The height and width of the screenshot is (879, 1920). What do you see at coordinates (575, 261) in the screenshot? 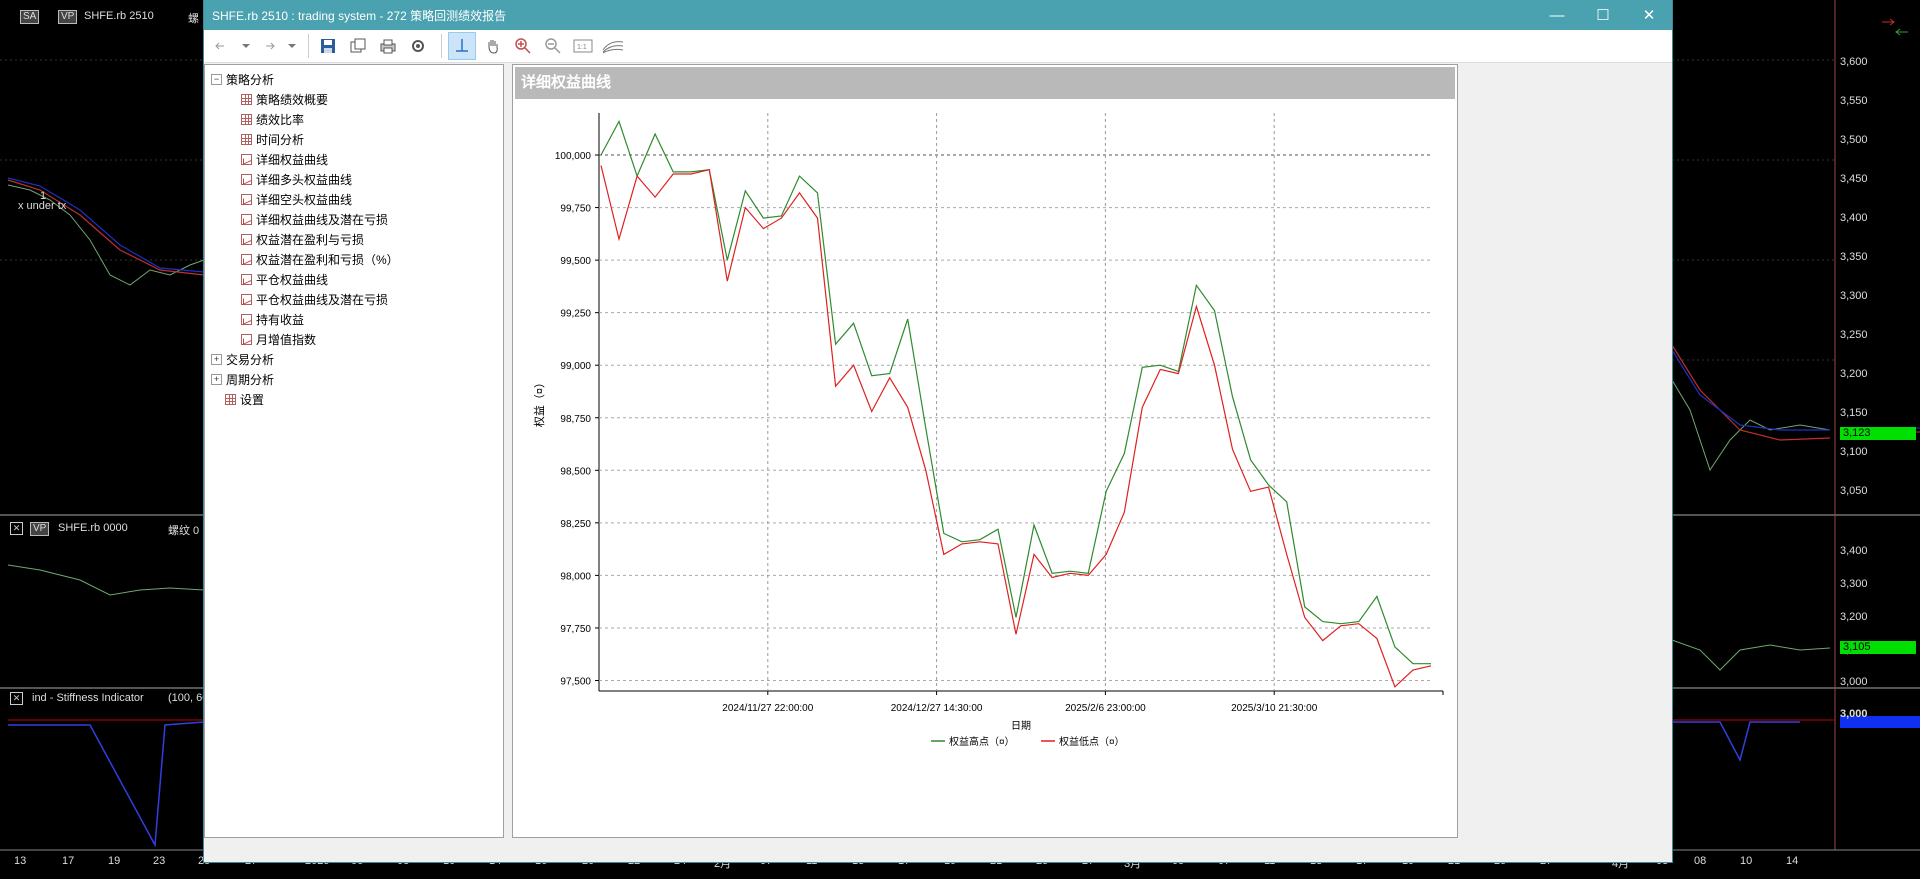
I see `y-tick-label: 99,500` at bounding box center [575, 261].